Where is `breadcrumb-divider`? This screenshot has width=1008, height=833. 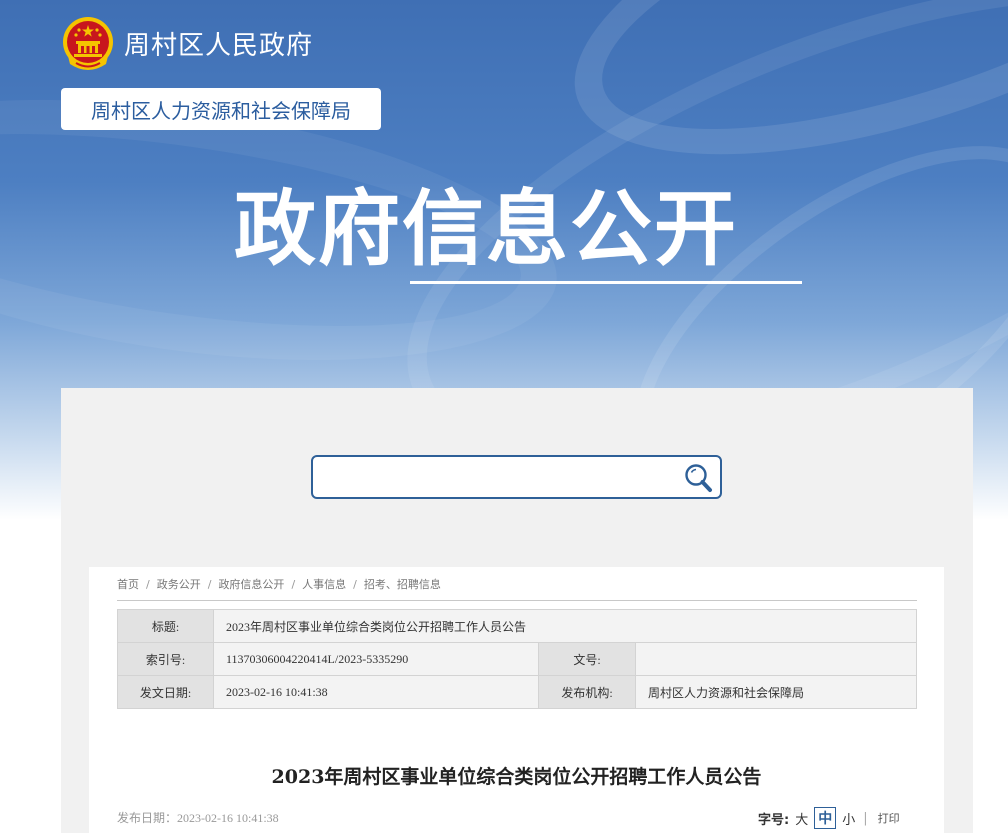 breadcrumb-divider is located at coordinates (517, 600).